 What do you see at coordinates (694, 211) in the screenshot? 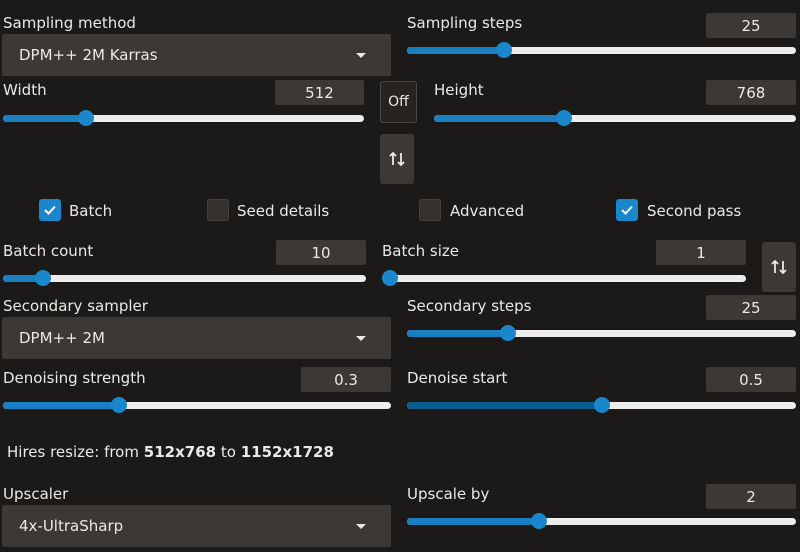
I see `second-pass-label: Second pass` at bounding box center [694, 211].